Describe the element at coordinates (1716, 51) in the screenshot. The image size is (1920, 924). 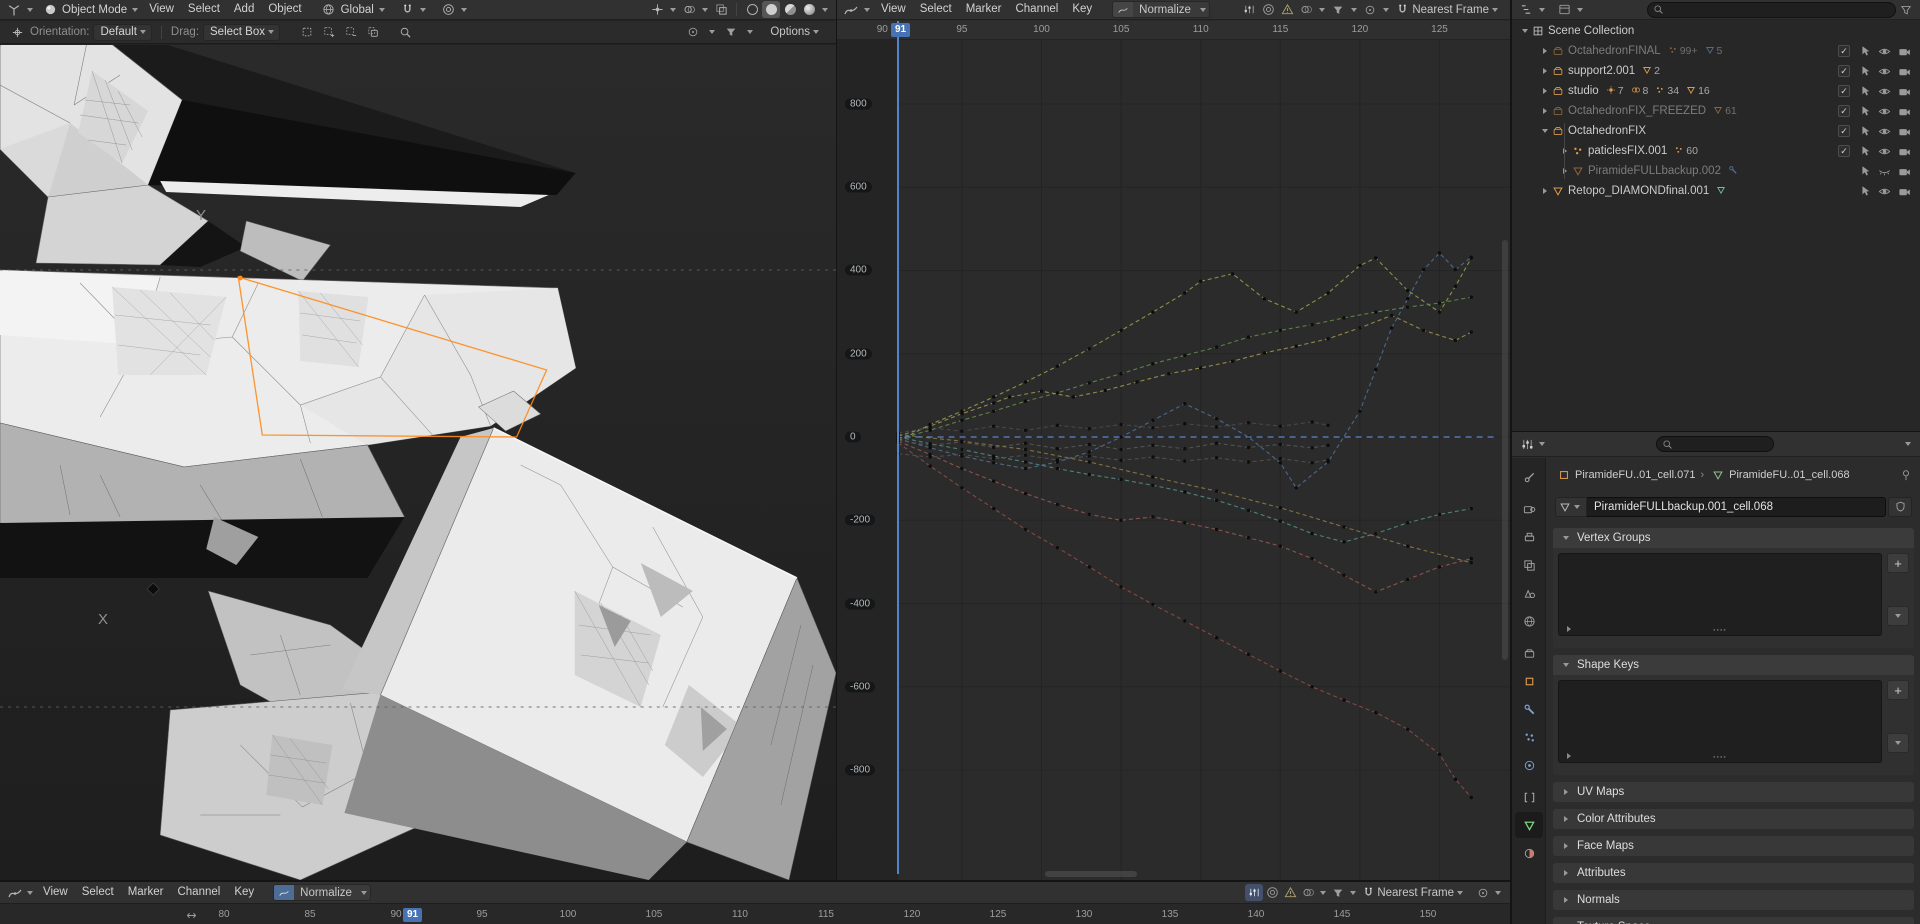
I see `outliner-row: OctahedronFINAL 99+ 5 ✓` at that location.